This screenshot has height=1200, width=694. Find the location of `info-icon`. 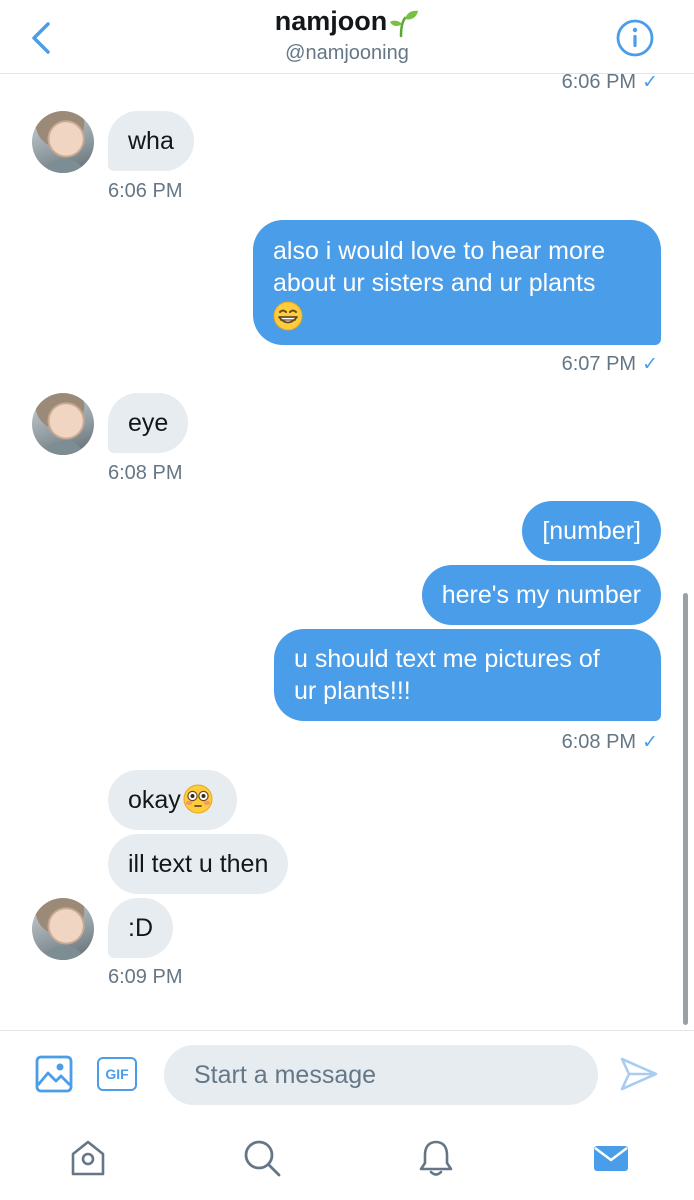

info-icon is located at coordinates (635, 38).